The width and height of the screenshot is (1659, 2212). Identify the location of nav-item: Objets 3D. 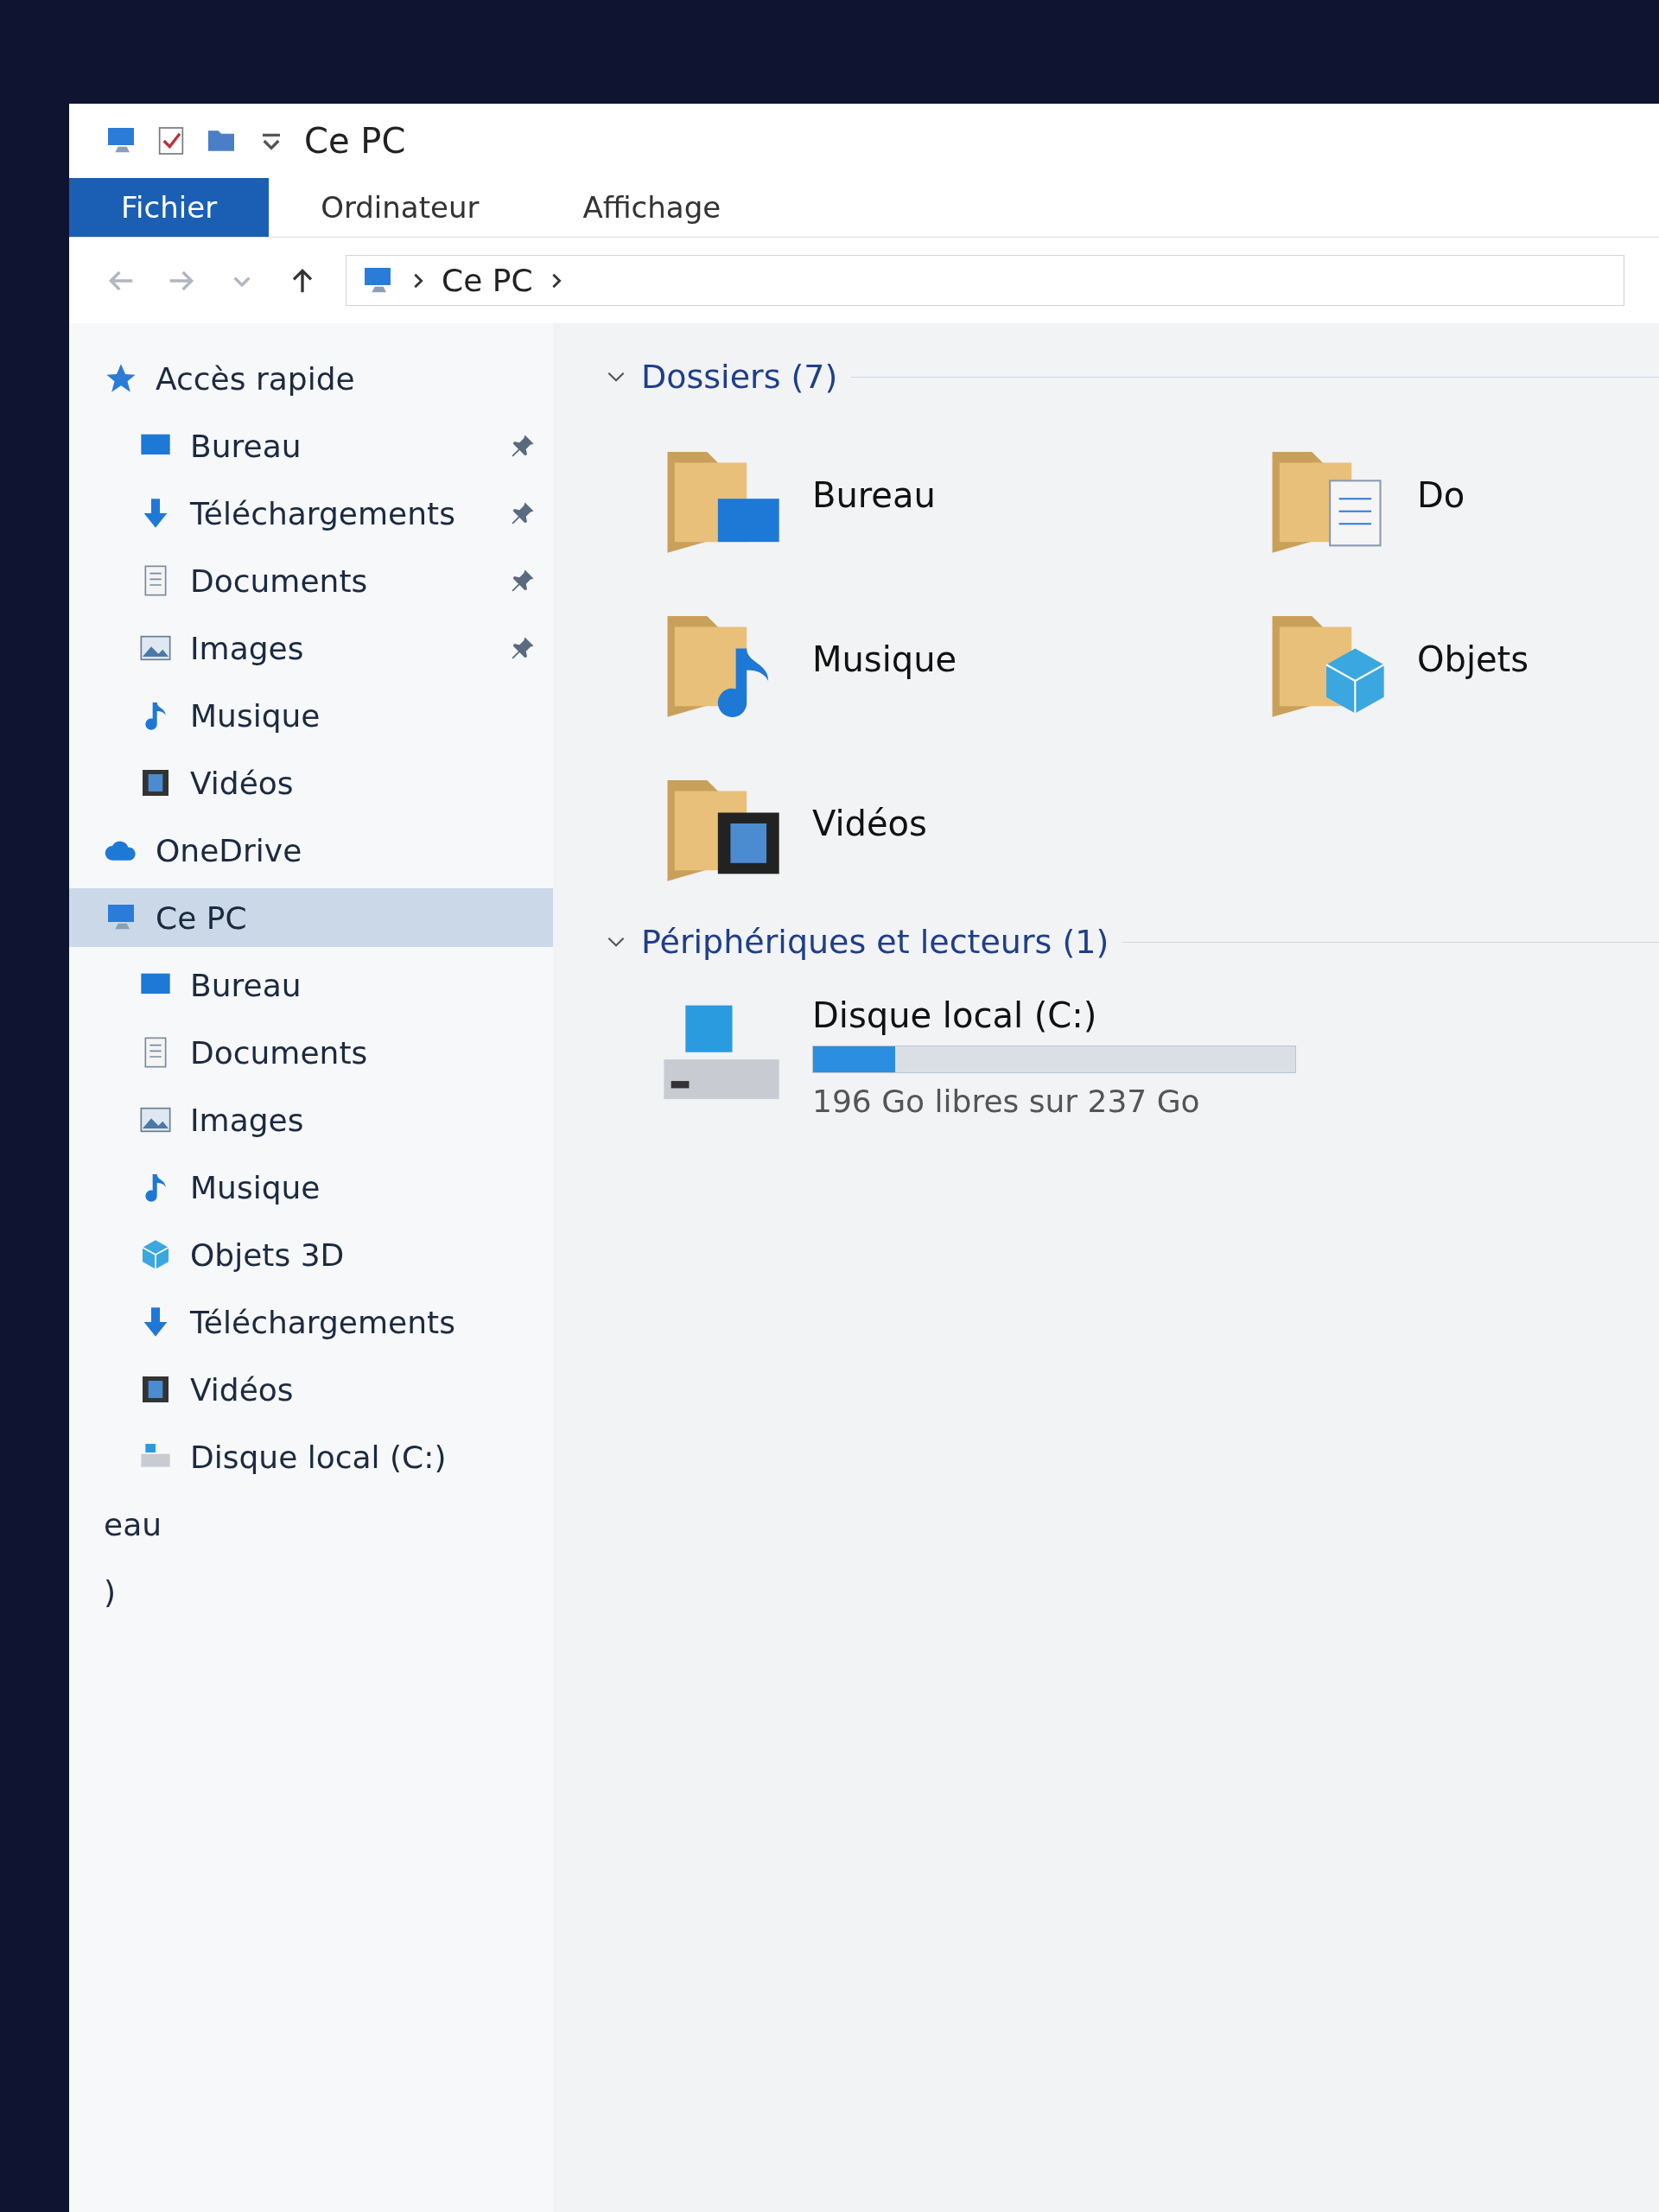
(311, 1254).